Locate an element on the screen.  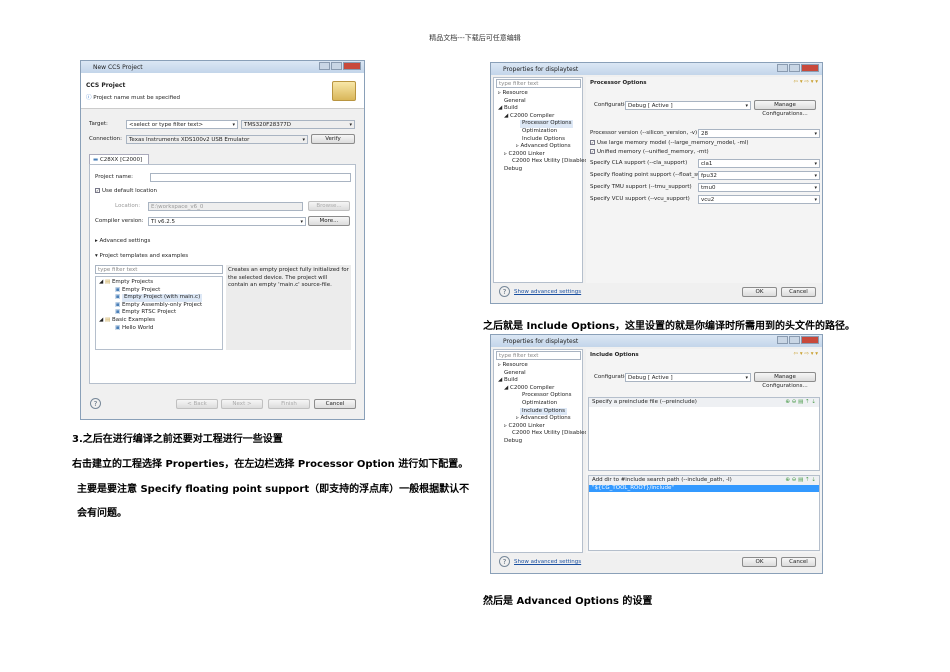
nav-label: Advanced Options is located at coordinates (545, 146).